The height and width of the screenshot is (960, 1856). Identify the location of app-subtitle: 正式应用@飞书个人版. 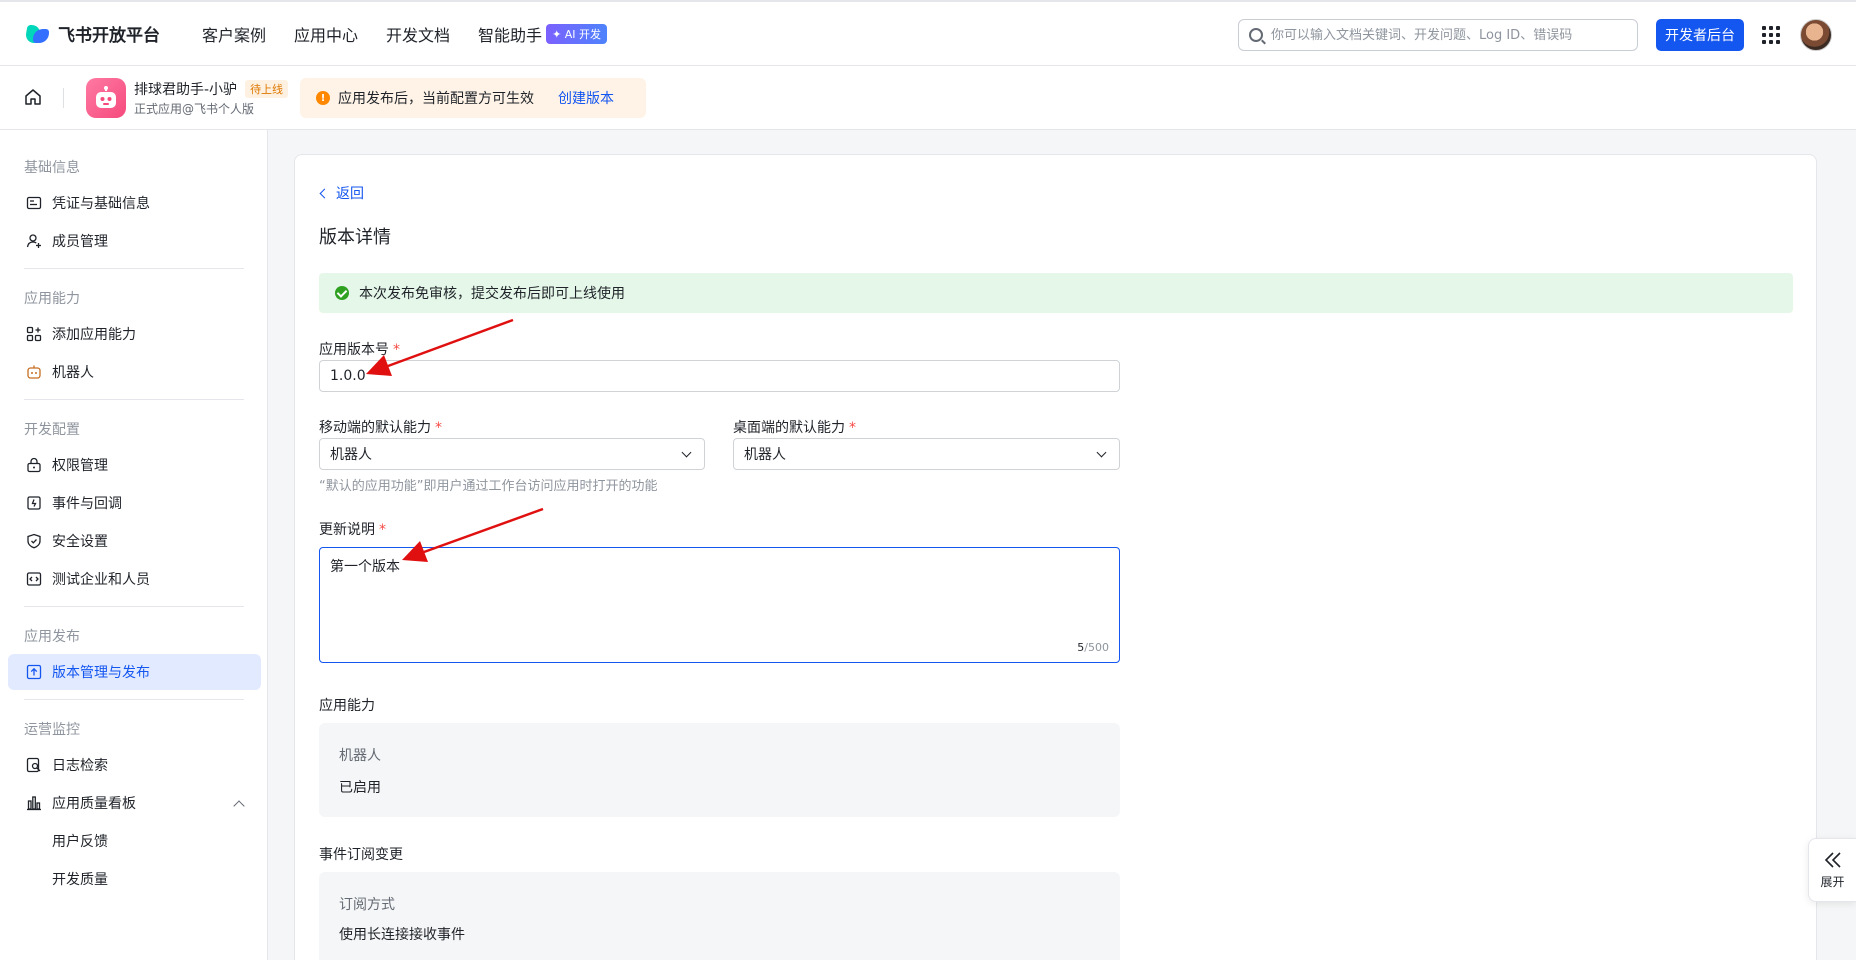
(194, 109).